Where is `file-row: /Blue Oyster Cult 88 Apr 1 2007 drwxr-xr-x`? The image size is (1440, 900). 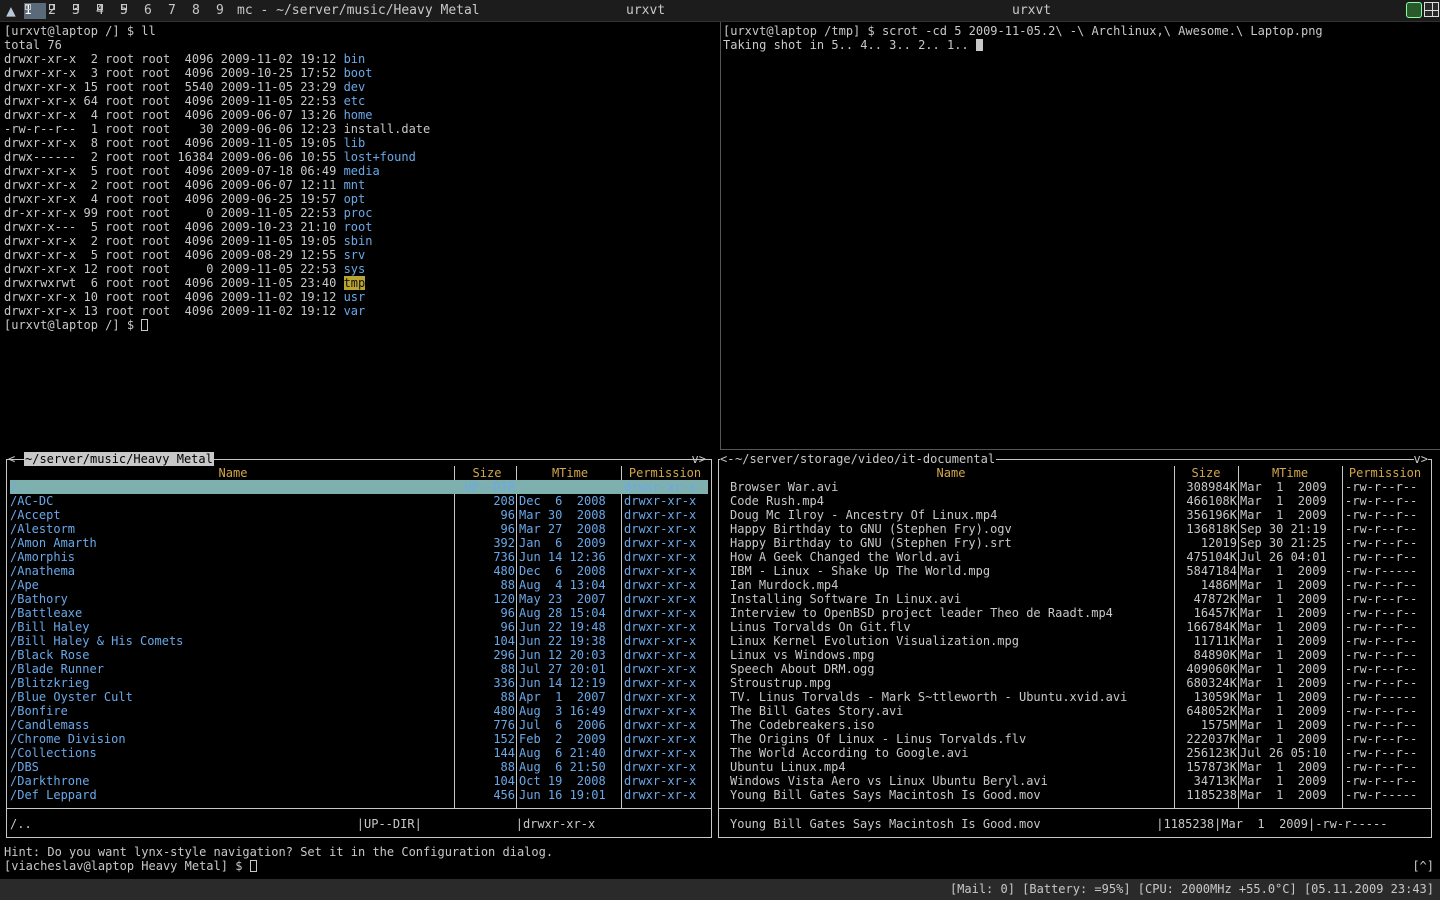
file-row: /Blue Oyster Cult 88 Apr 1 2007 drwxr-xr-x is located at coordinates (359, 697).